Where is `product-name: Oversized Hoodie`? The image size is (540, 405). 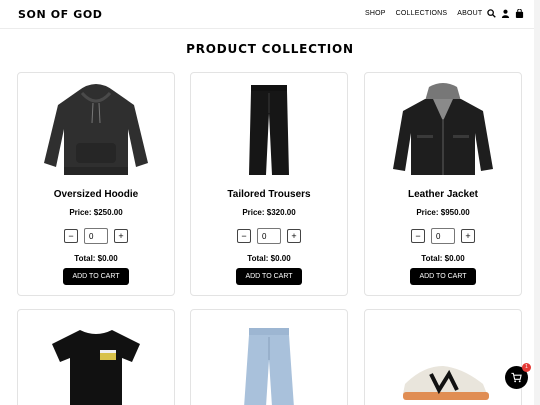 product-name: Oversized Hoodie is located at coordinates (96, 194).